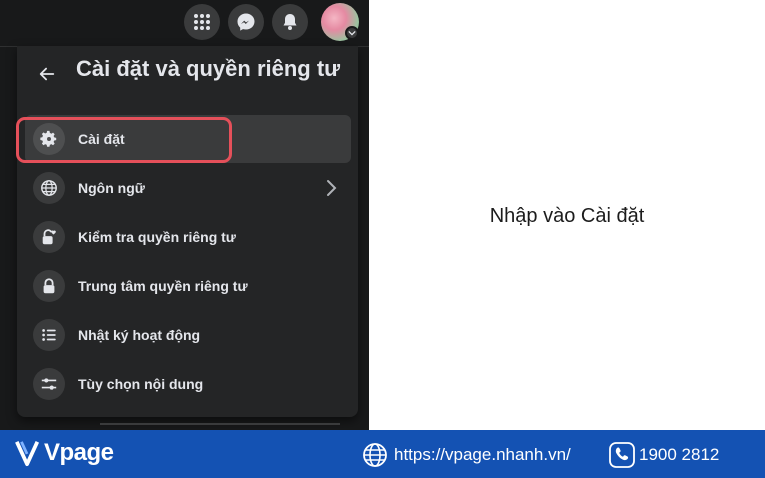 Image resolution: width=765 pixels, height=478 pixels. Describe the element at coordinates (157, 237) in the screenshot. I see `menu-item-label: Kiểm tra quyền riêng tư` at that location.